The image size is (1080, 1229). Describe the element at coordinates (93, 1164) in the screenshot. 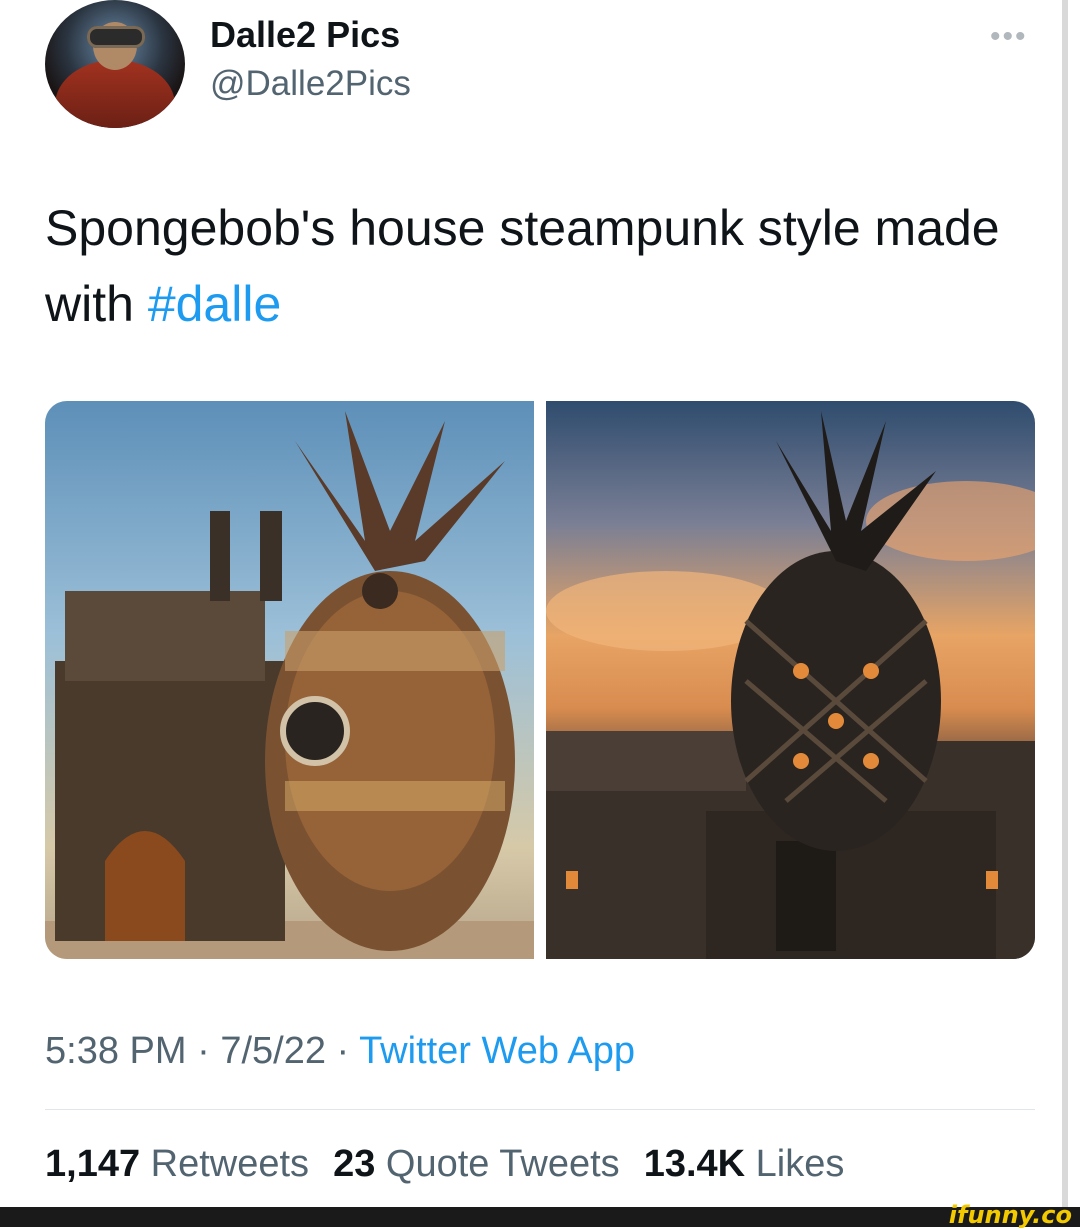

I see `retweets-count: 1,147` at that location.